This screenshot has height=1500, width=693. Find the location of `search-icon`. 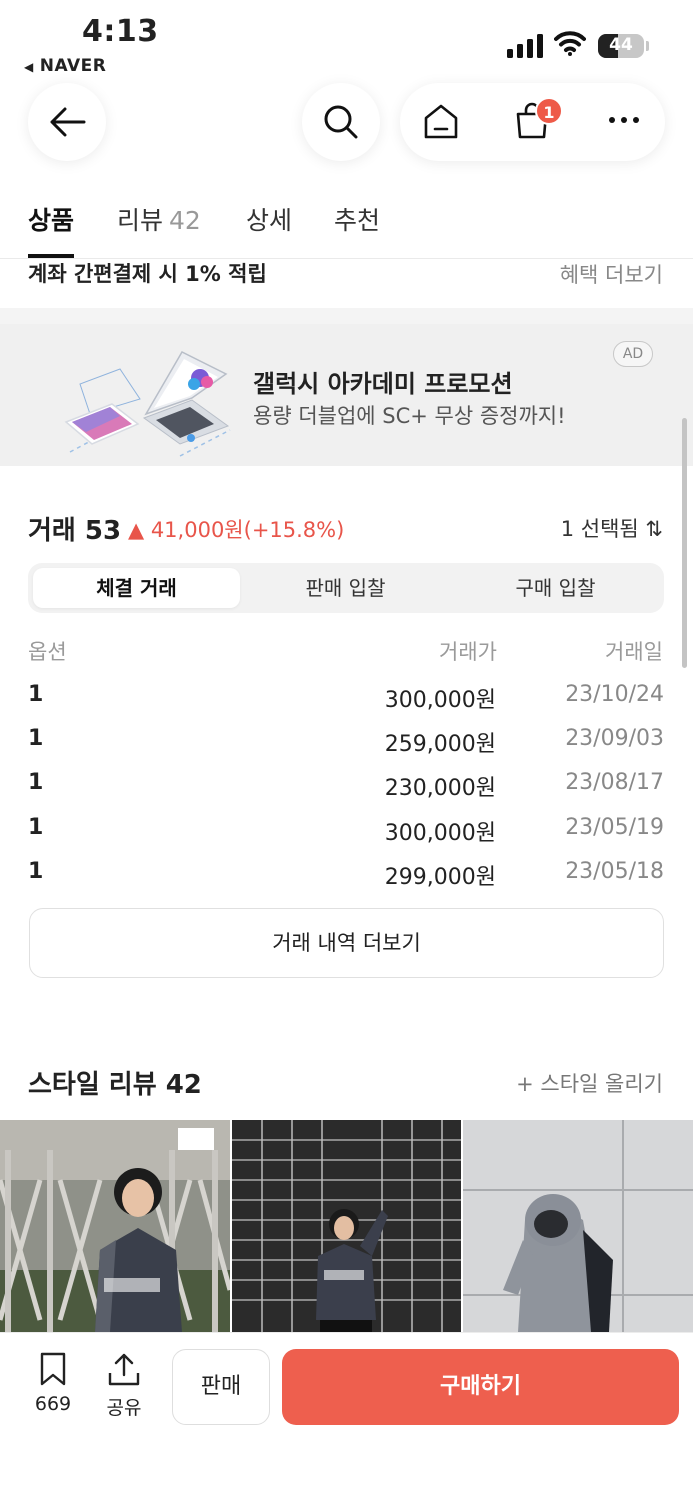

search-icon is located at coordinates (341, 122).